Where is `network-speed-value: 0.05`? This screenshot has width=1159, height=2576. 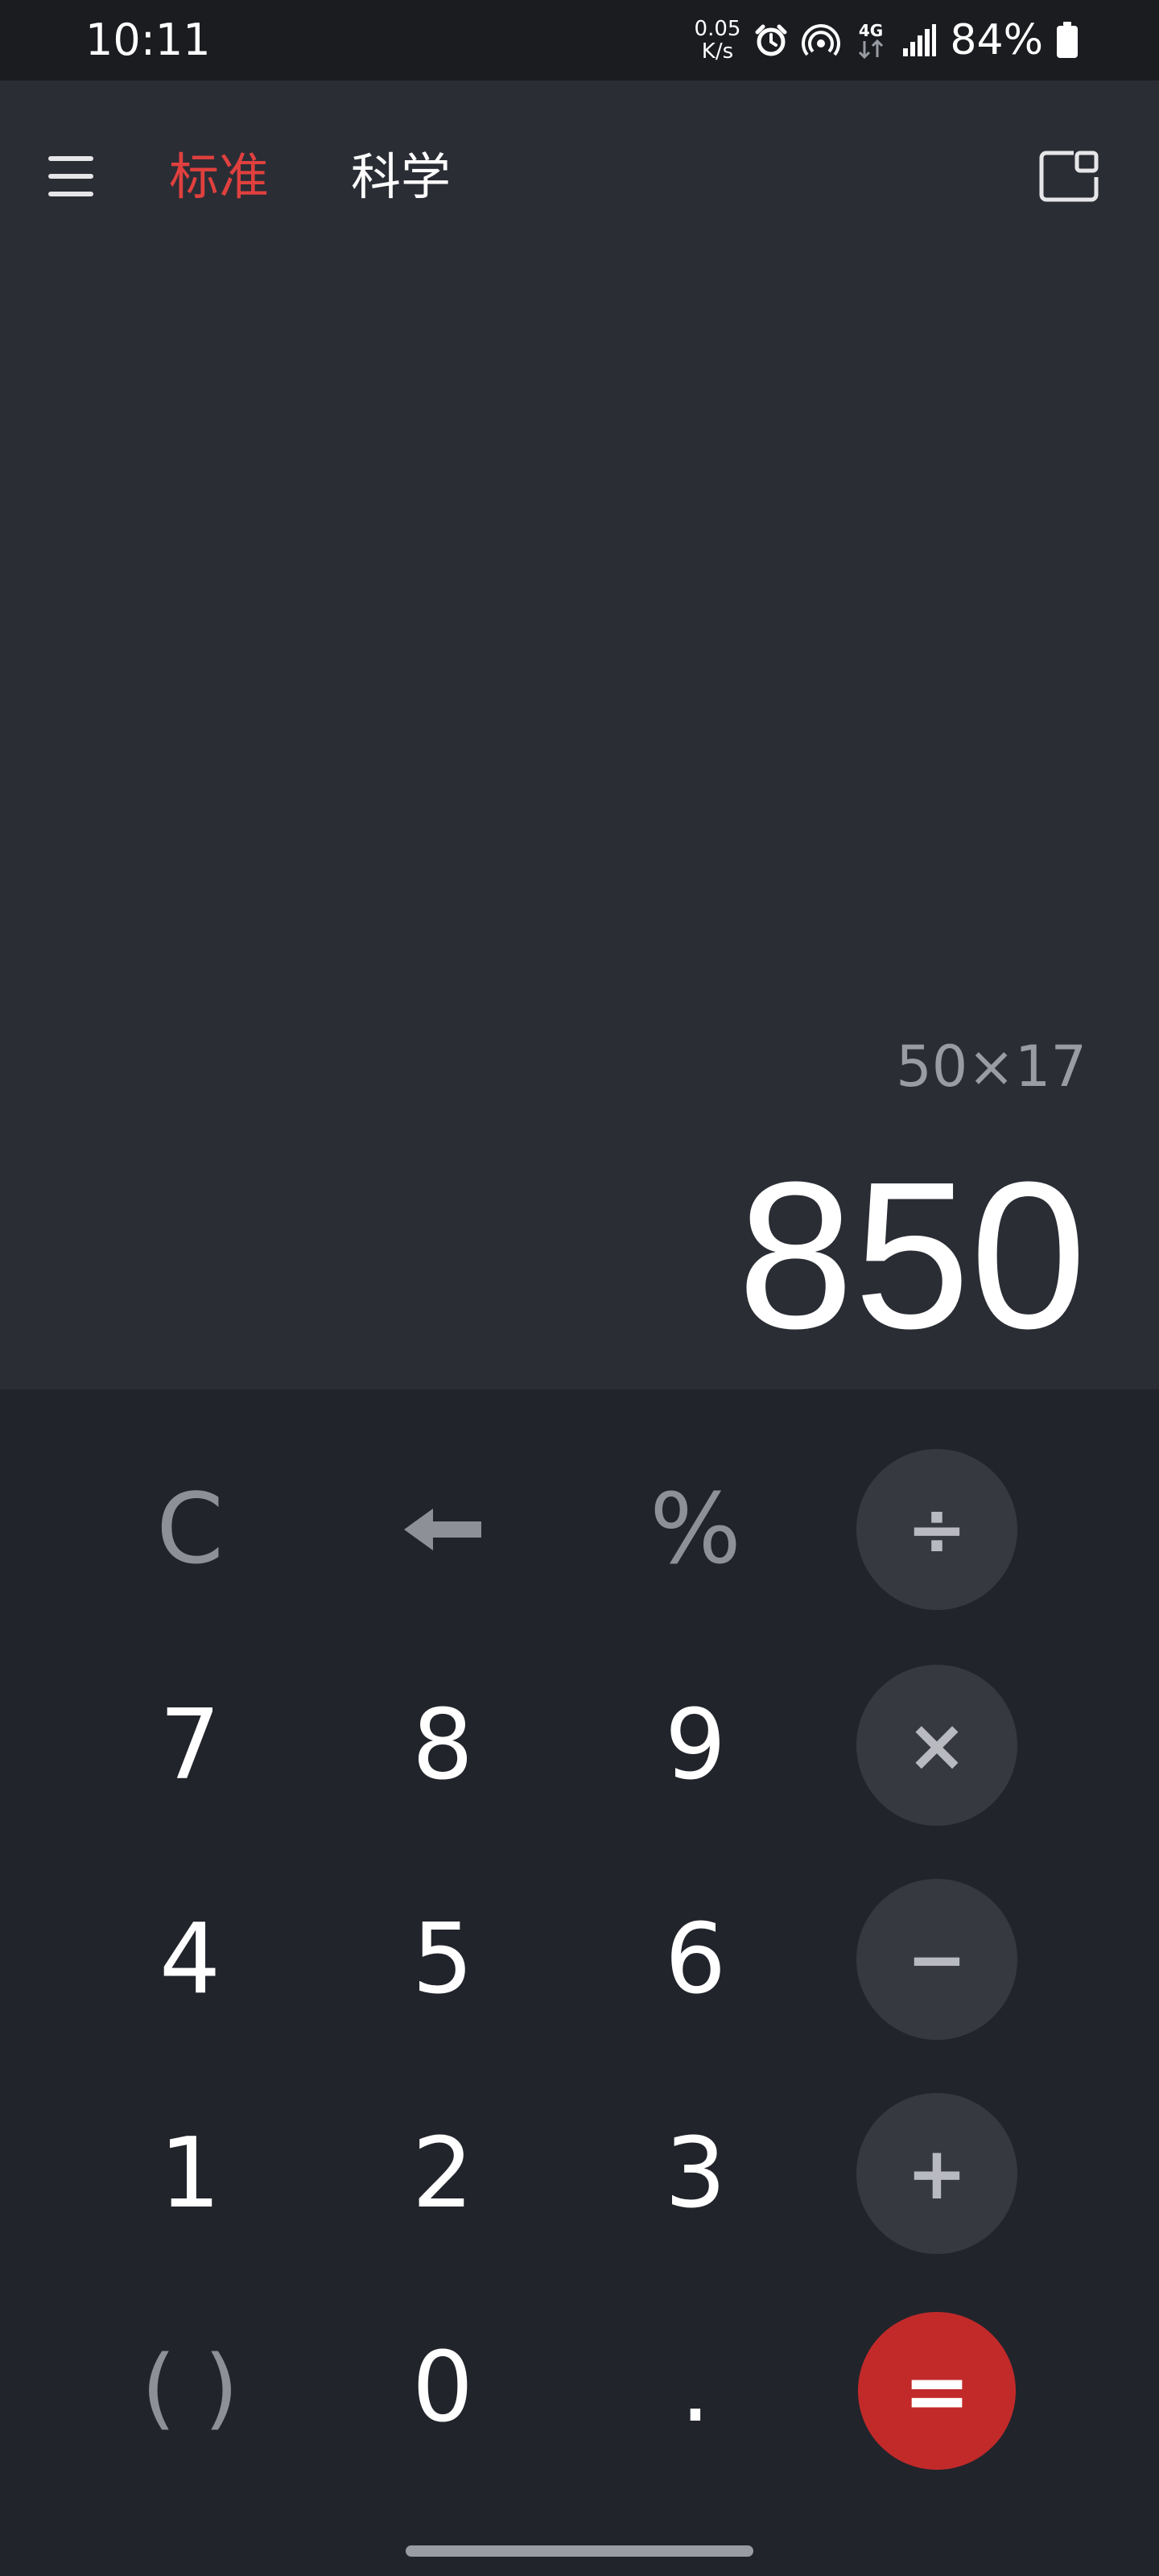 network-speed-value: 0.05 is located at coordinates (717, 29).